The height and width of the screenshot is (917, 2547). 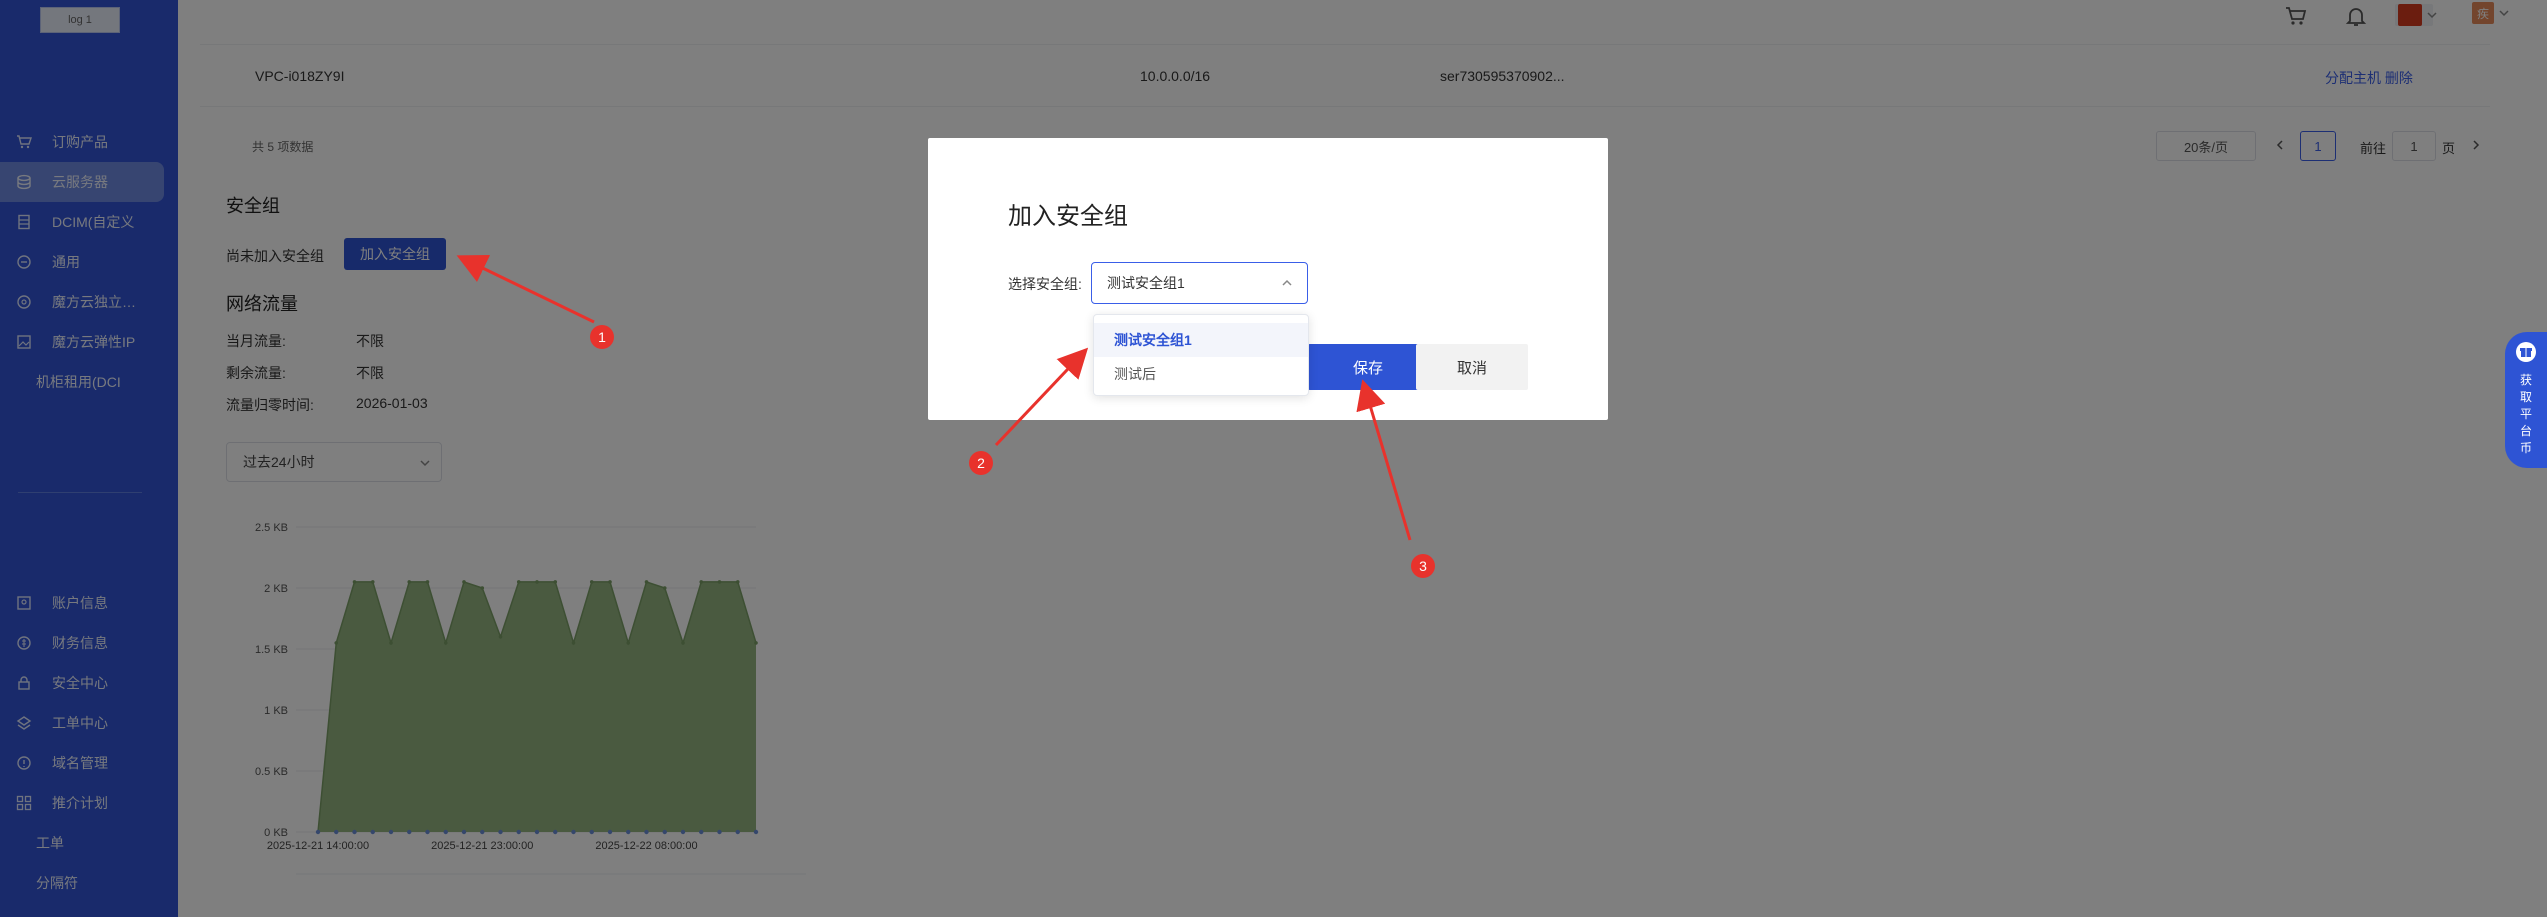 What do you see at coordinates (602, 337) in the screenshot?
I see `annotation-marker-1: 1` at bounding box center [602, 337].